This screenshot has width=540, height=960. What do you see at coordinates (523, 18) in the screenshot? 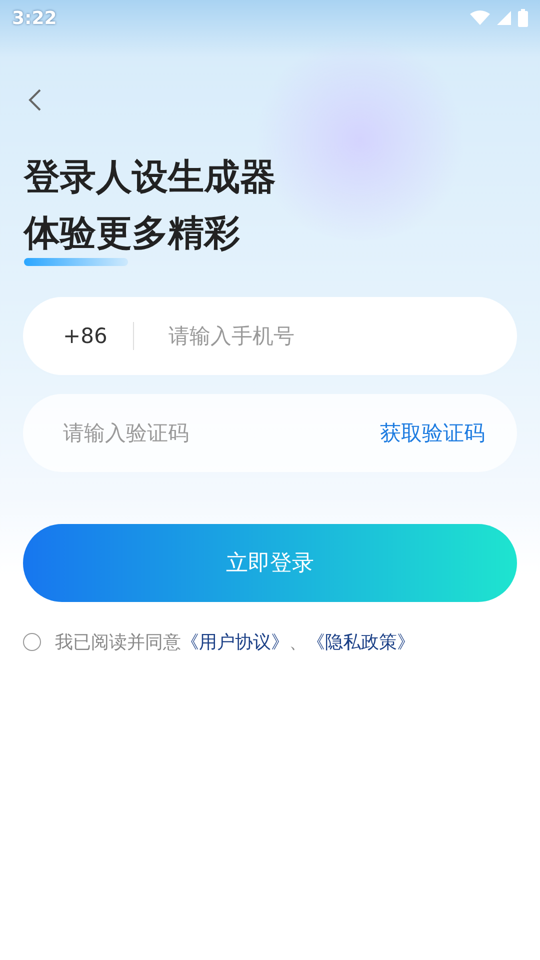
I see `battery-icon` at bounding box center [523, 18].